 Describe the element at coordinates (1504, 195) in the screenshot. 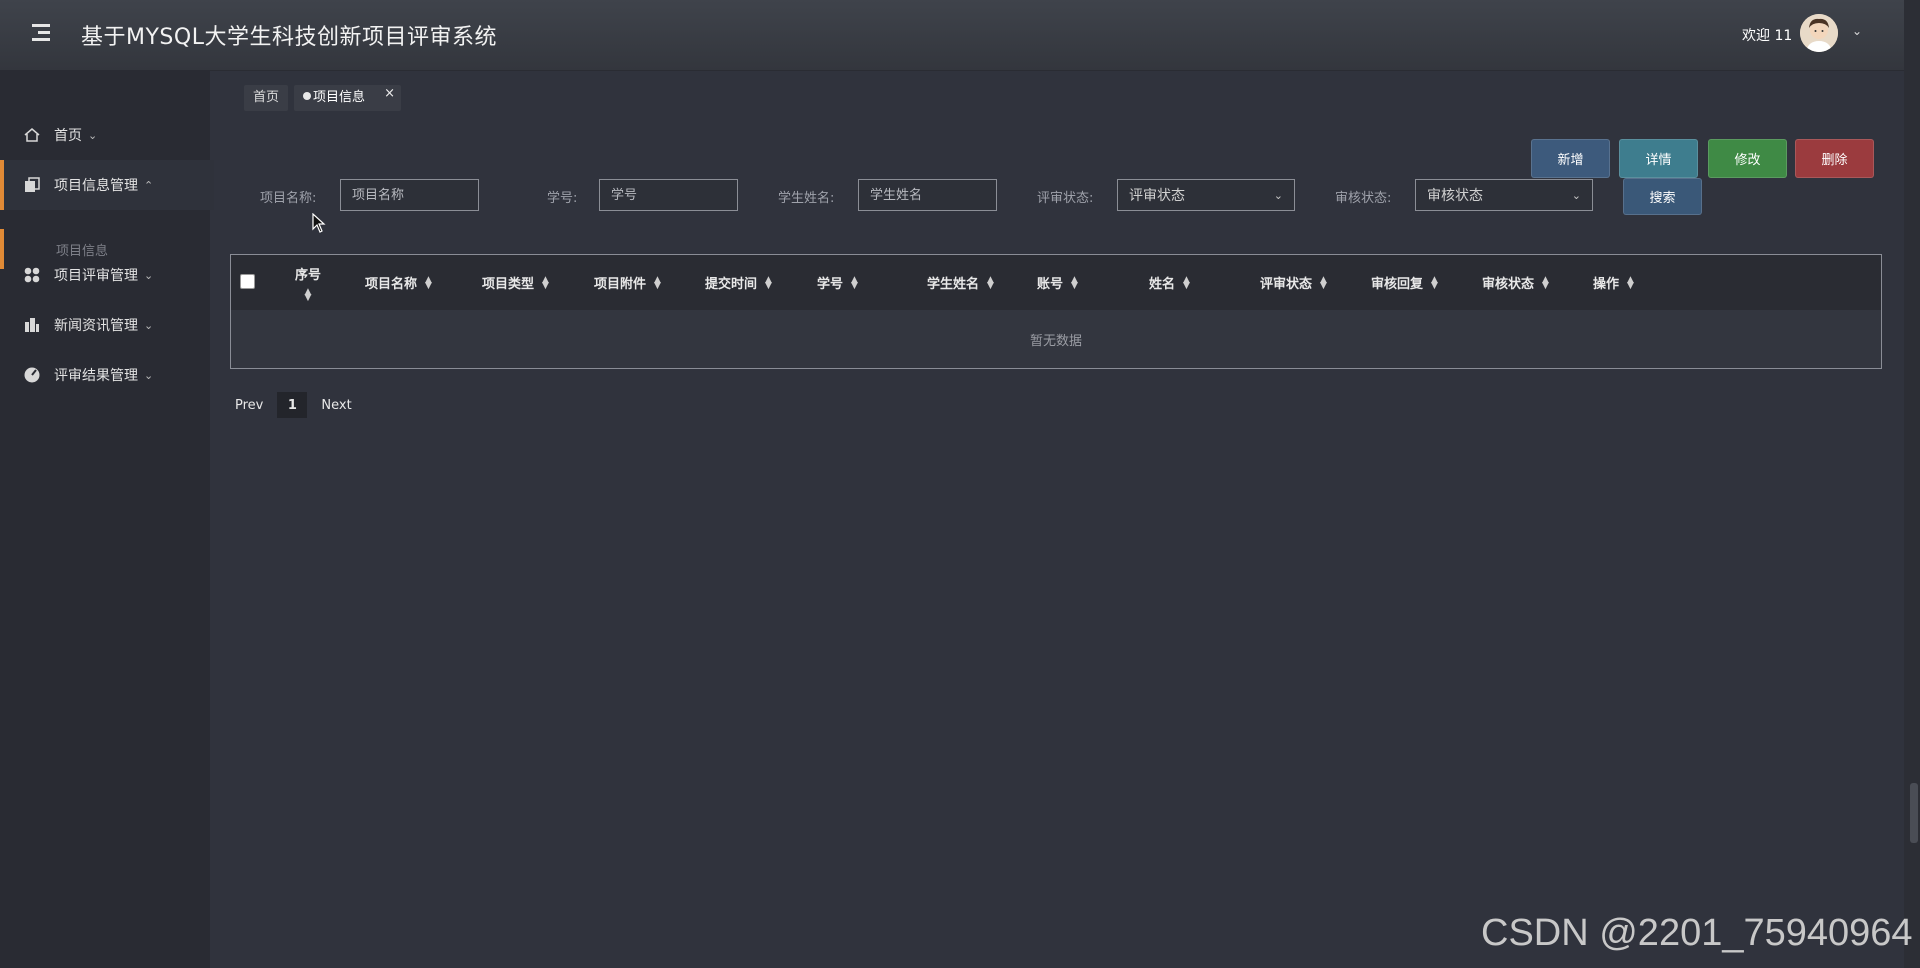

I see `audit-status-select: 审核状态 ⌄` at that location.